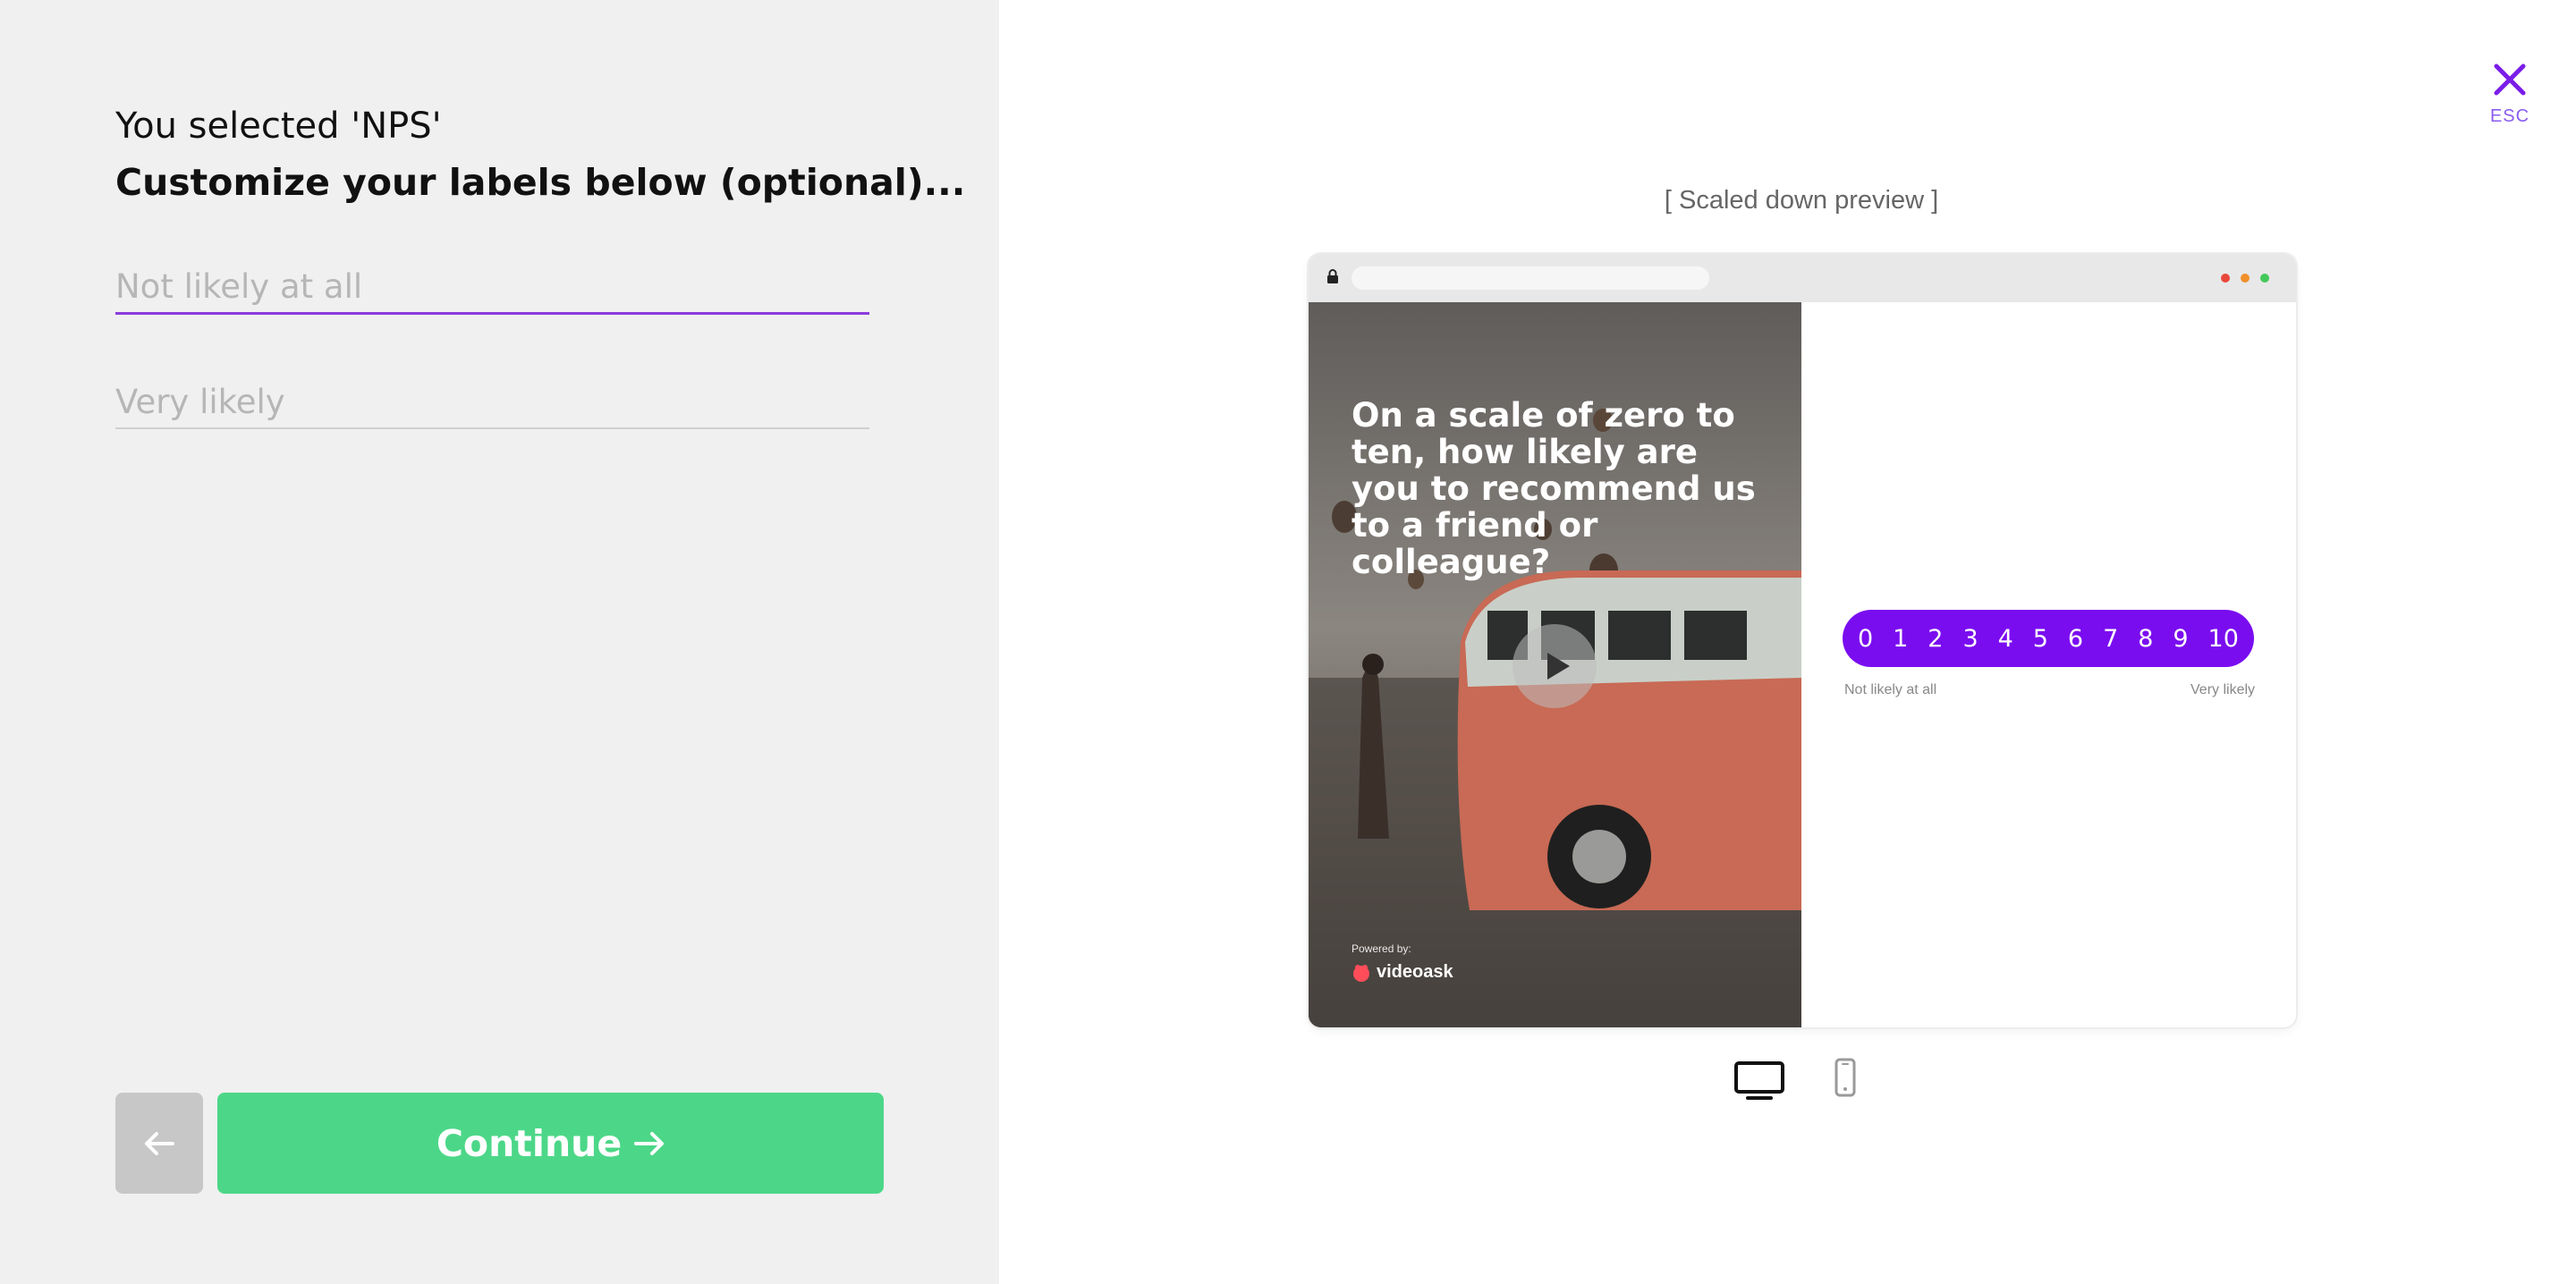 The width and height of the screenshot is (2576, 1284). I want to click on high-label-input, so click(492, 402).